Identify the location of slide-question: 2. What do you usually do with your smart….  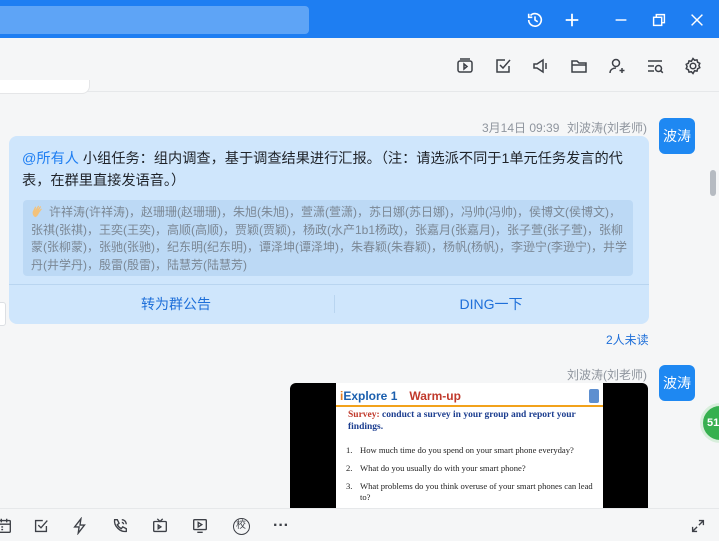
(470, 468).